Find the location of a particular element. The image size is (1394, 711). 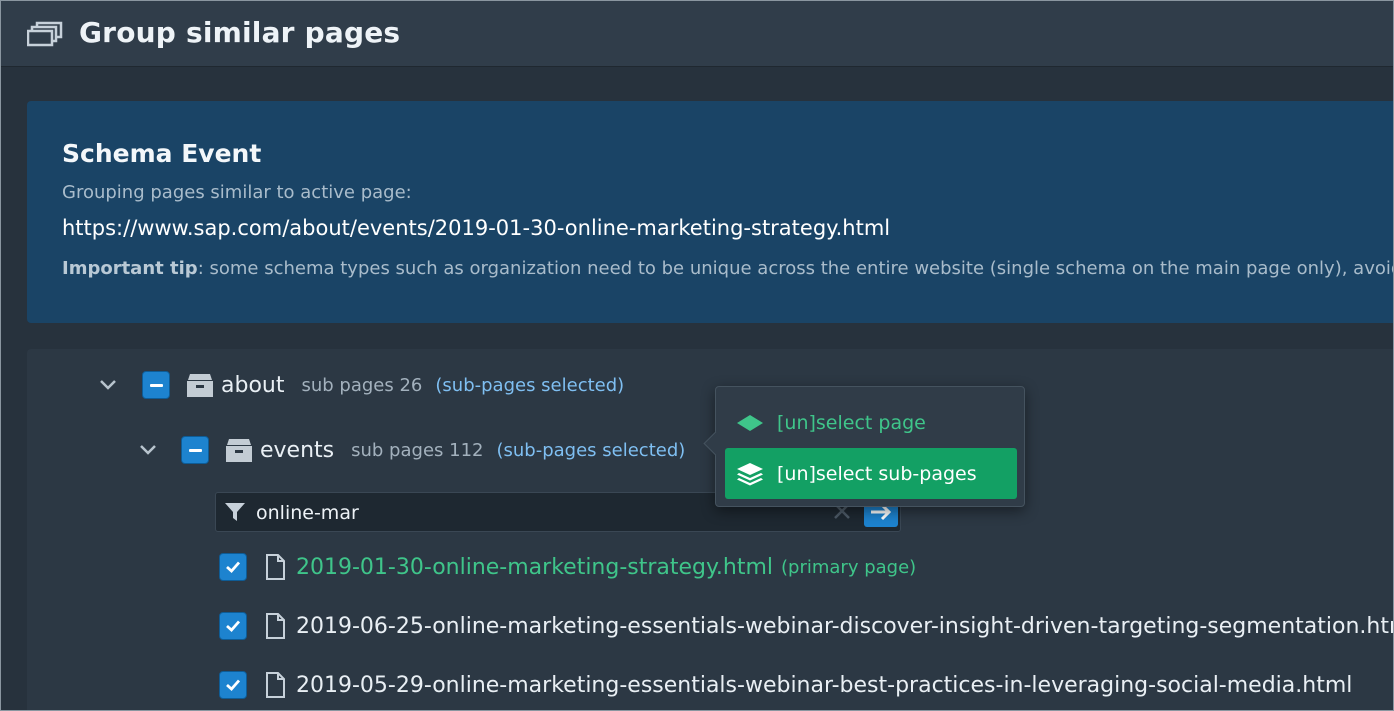

about-checkbox is located at coordinates (156, 385).